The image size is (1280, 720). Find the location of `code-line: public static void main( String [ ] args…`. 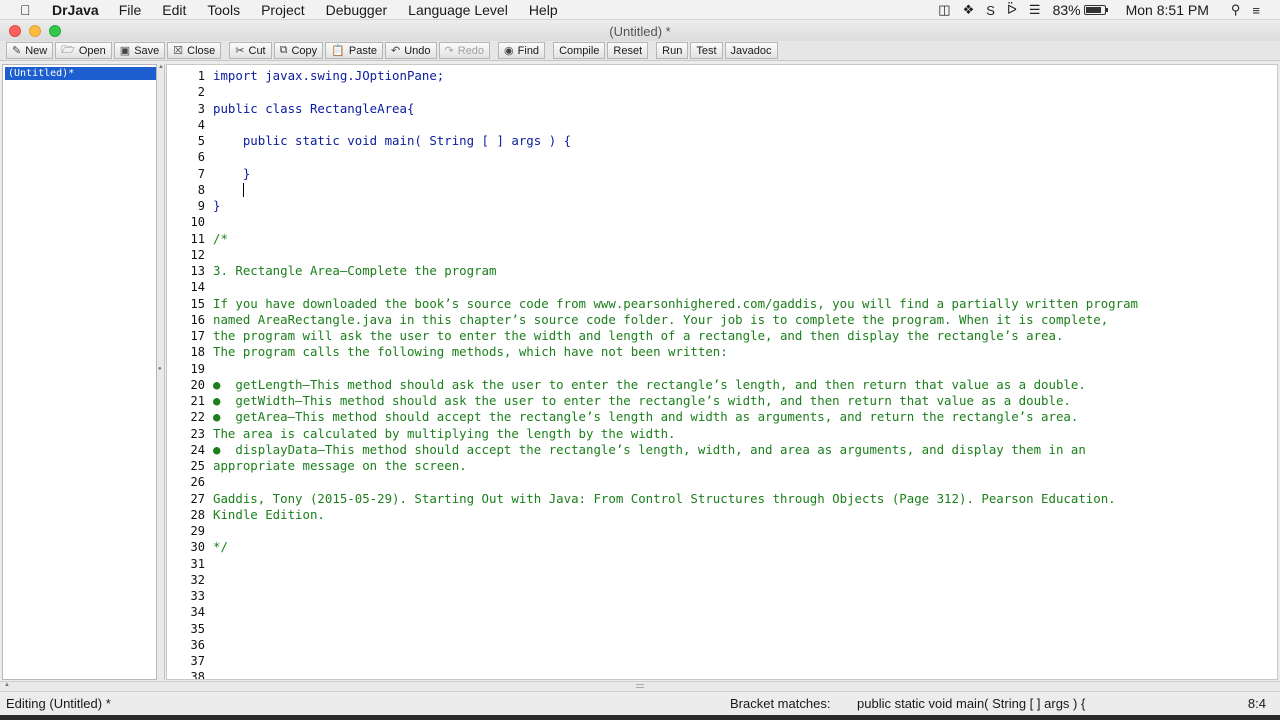

code-line: public static void main( String [ ] args… is located at coordinates (392, 141).